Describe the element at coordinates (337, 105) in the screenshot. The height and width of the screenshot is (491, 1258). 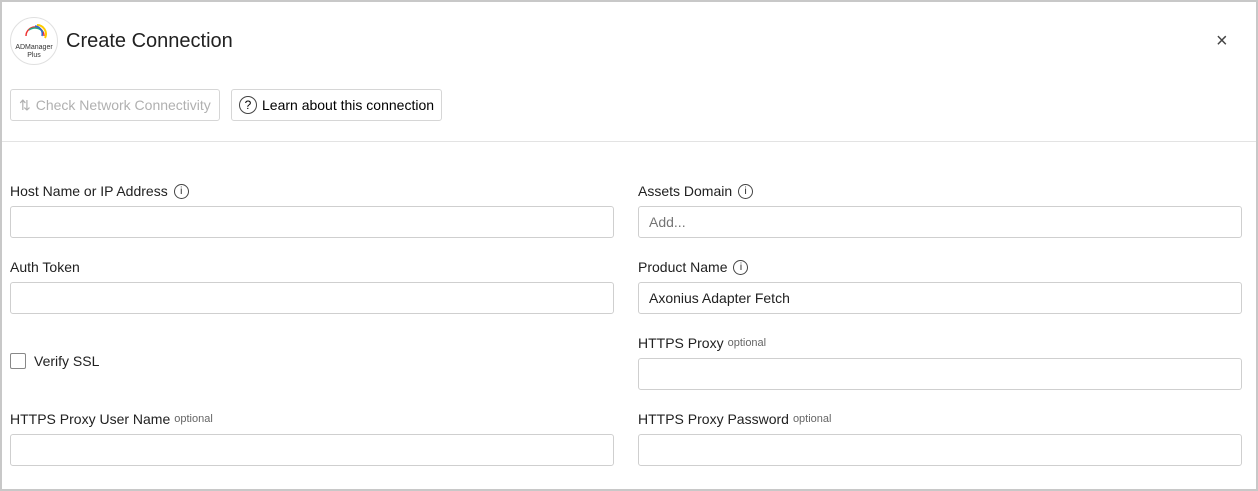
I see `learn-connection-button: ? Learn about this connection` at that location.